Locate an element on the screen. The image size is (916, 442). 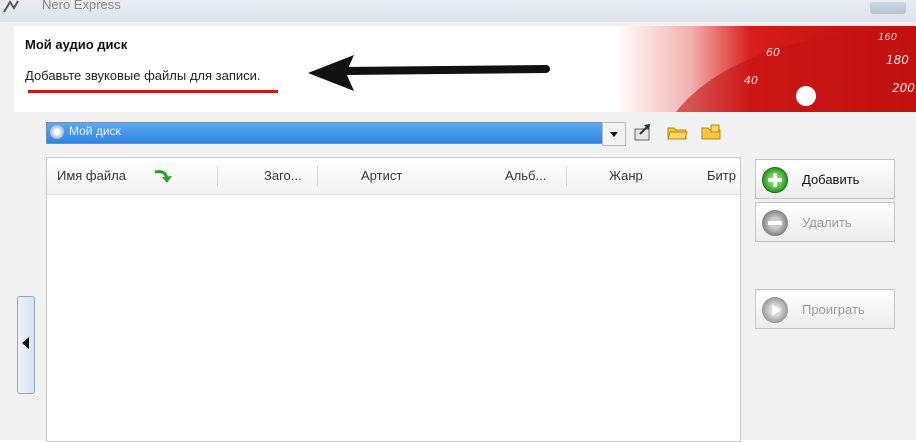
play-icon is located at coordinates (775, 310).